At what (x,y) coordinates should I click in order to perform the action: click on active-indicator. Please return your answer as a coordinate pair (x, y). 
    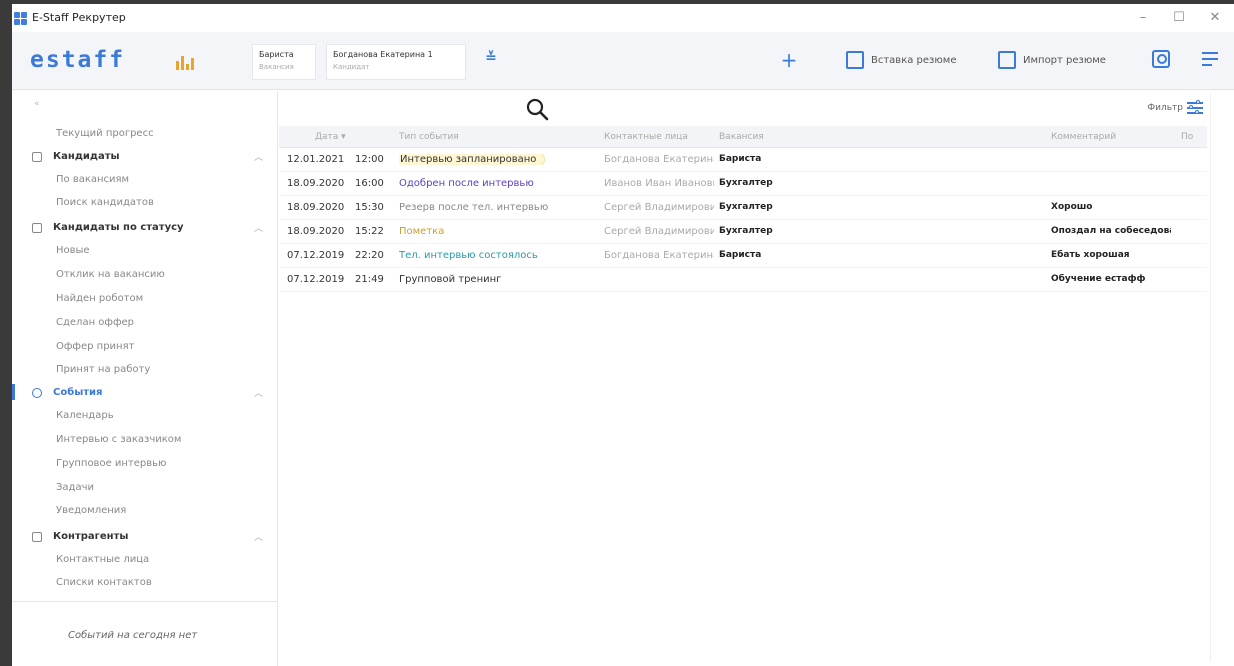
    Looking at the image, I should click on (13, 392).